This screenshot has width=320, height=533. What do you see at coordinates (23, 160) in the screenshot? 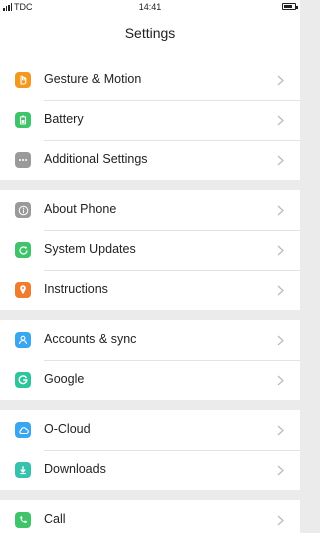
I see `more-dots-icon` at bounding box center [23, 160].